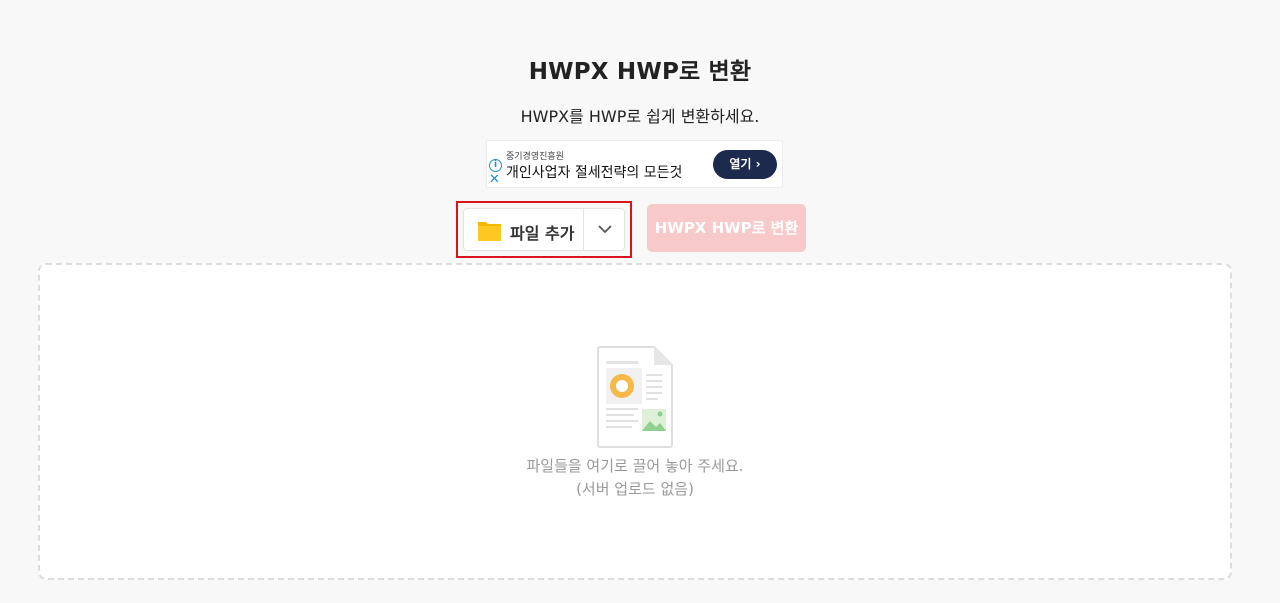 The image size is (1280, 603). Describe the element at coordinates (640, 72) in the screenshot. I see `page-title: HWPX HWP로 변환` at that location.